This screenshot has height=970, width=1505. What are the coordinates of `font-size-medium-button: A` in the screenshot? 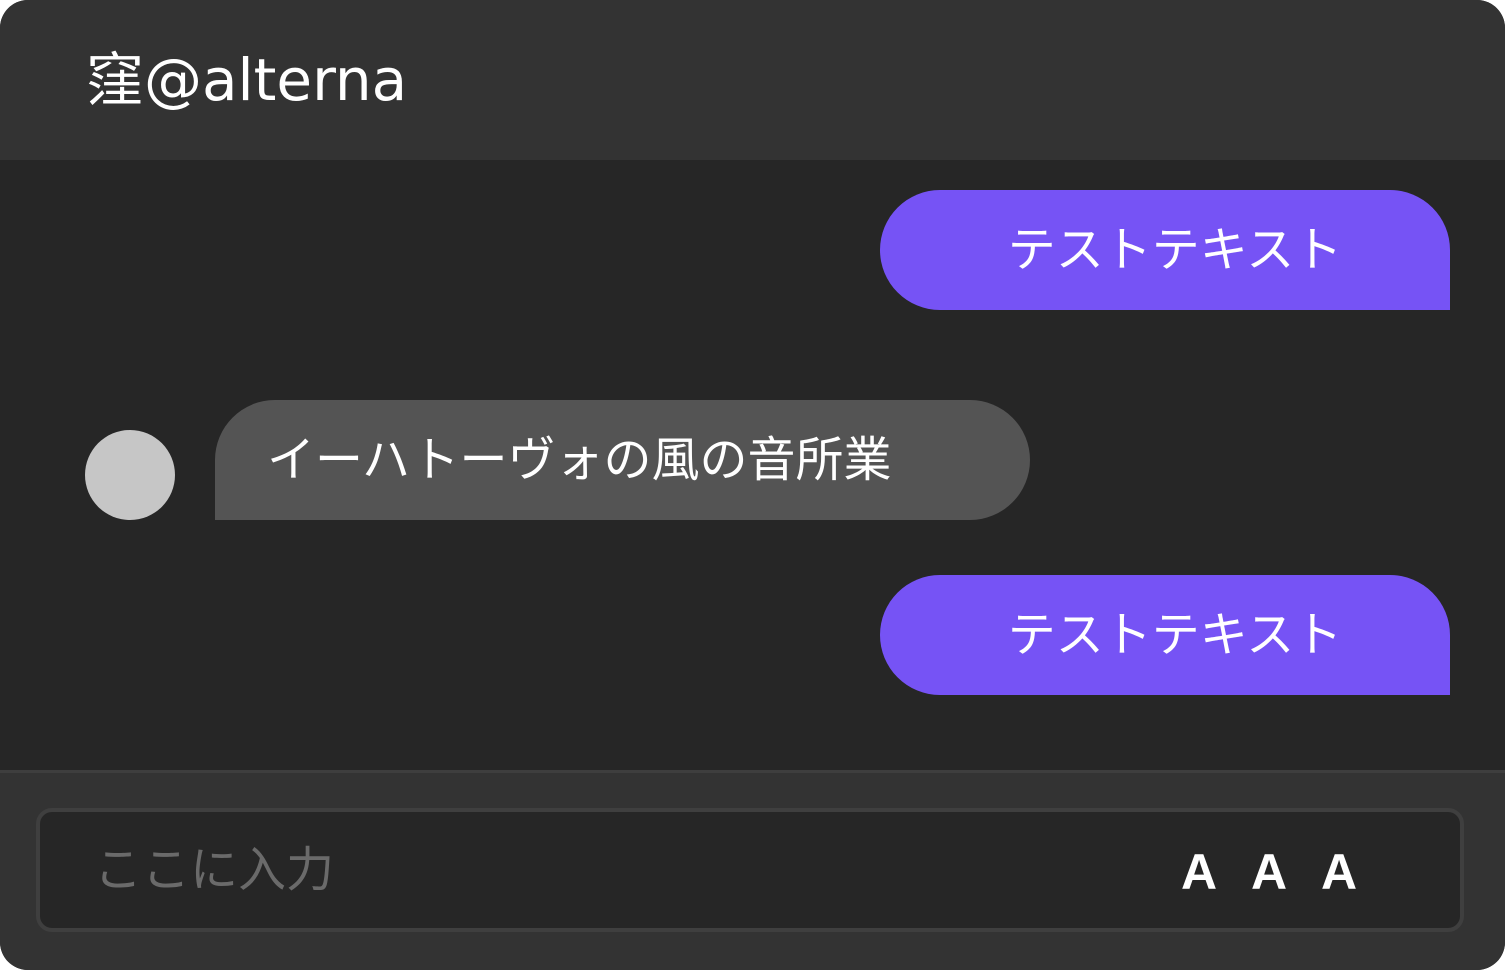 It's located at (1269, 872).